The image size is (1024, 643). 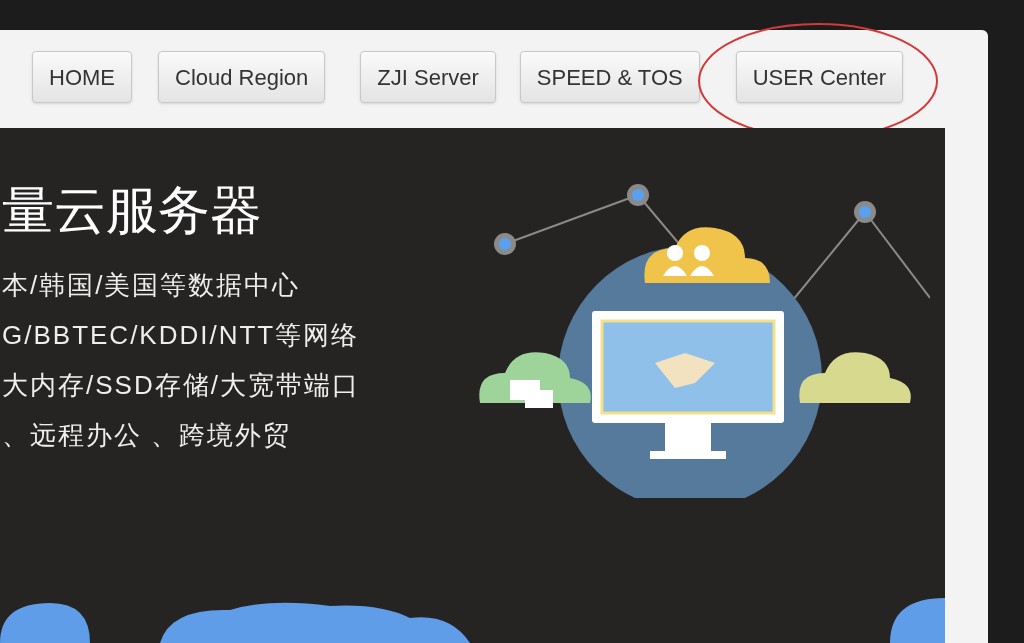 What do you see at coordinates (82, 77) in the screenshot?
I see `nav-button: HOME` at bounding box center [82, 77].